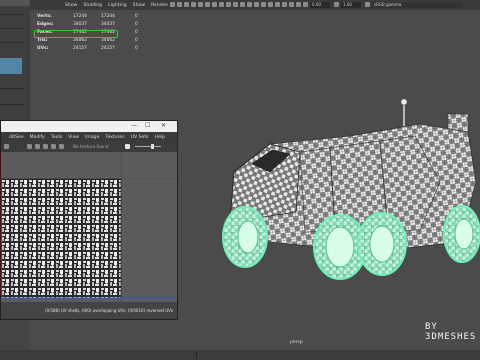  What do you see at coordinates (117, 5) in the screenshot?
I see `menu-lighting: Lighting` at bounding box center [117, 5].